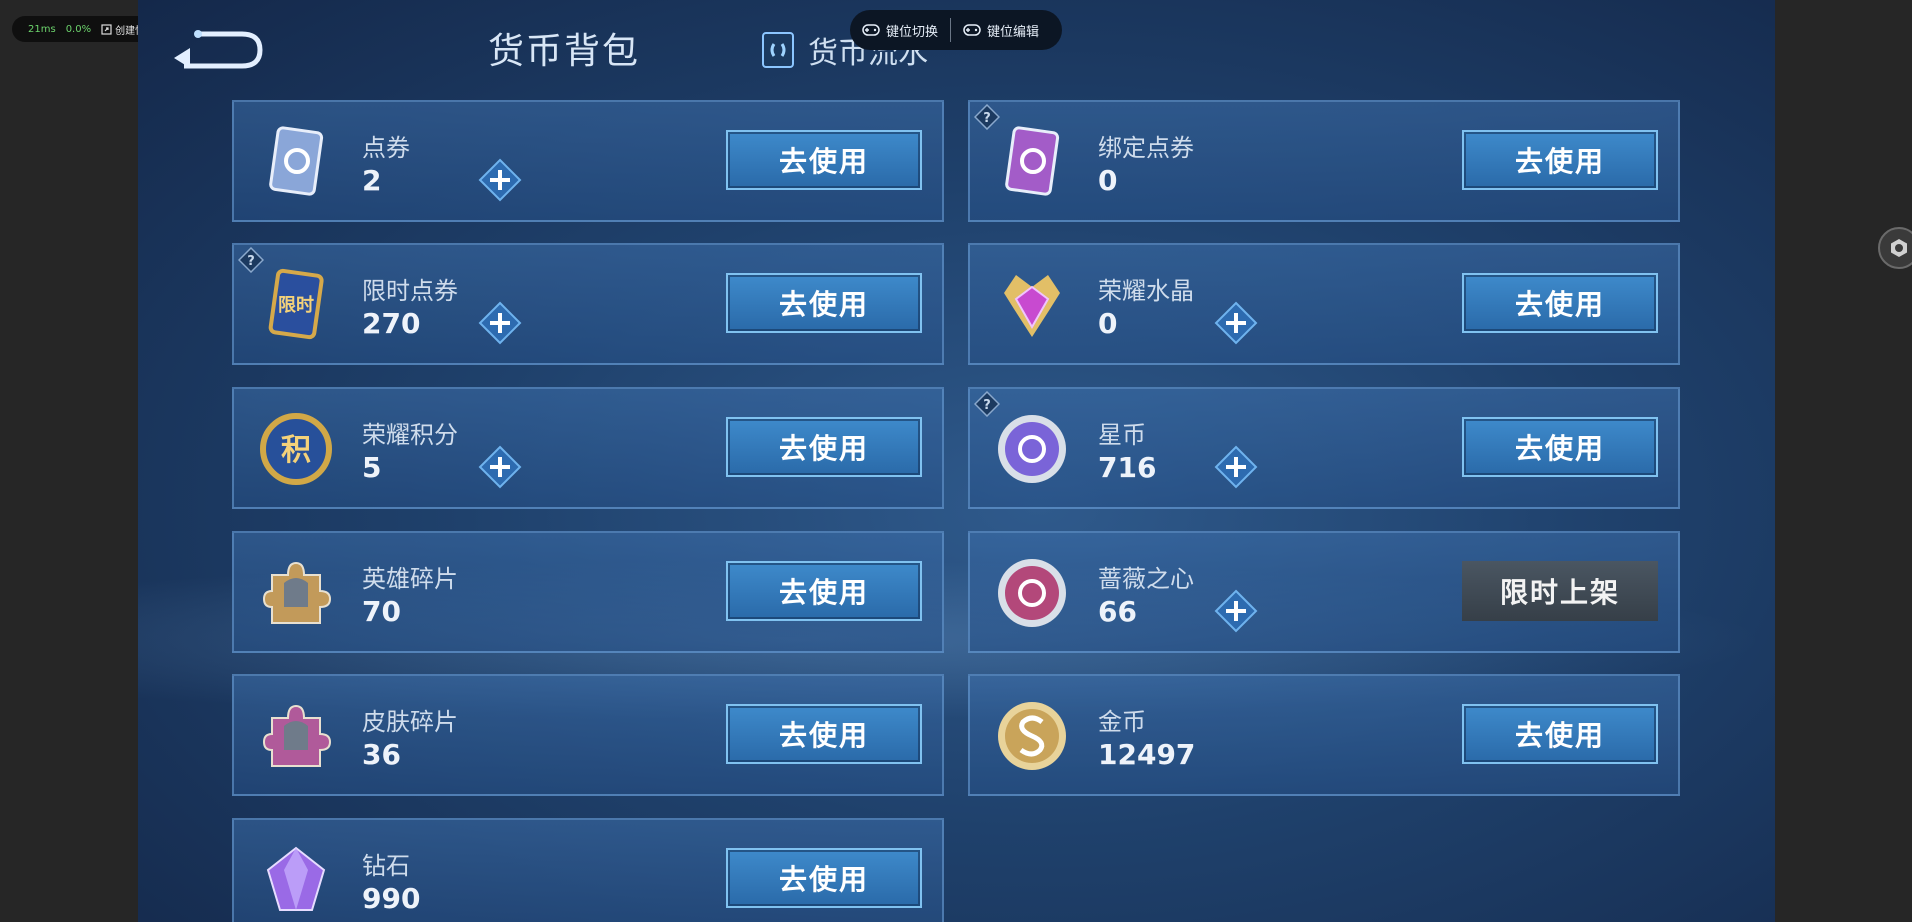  I want to click on limited-glyph: 限时, so click(296, 305).